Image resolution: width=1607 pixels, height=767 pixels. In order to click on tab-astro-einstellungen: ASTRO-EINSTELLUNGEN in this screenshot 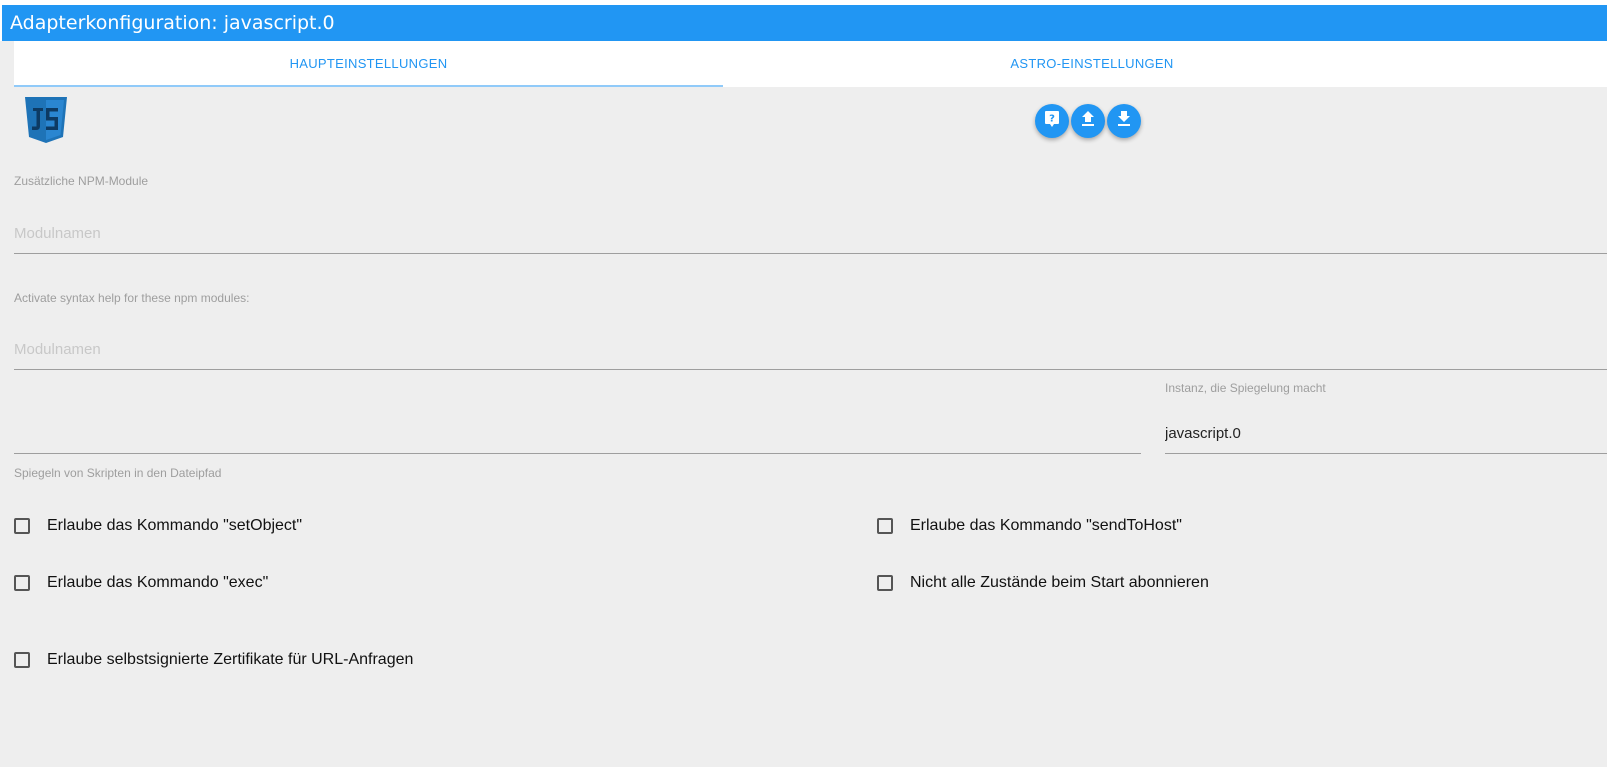, I will do `click(1092, 64)`.